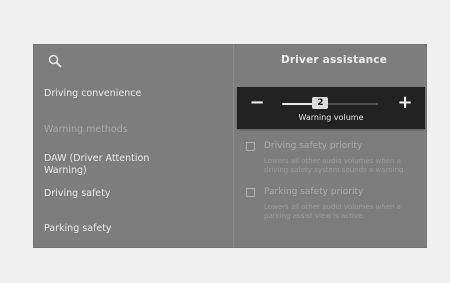  I want to click on warning-volume-slider: 2, so click(330, 103).